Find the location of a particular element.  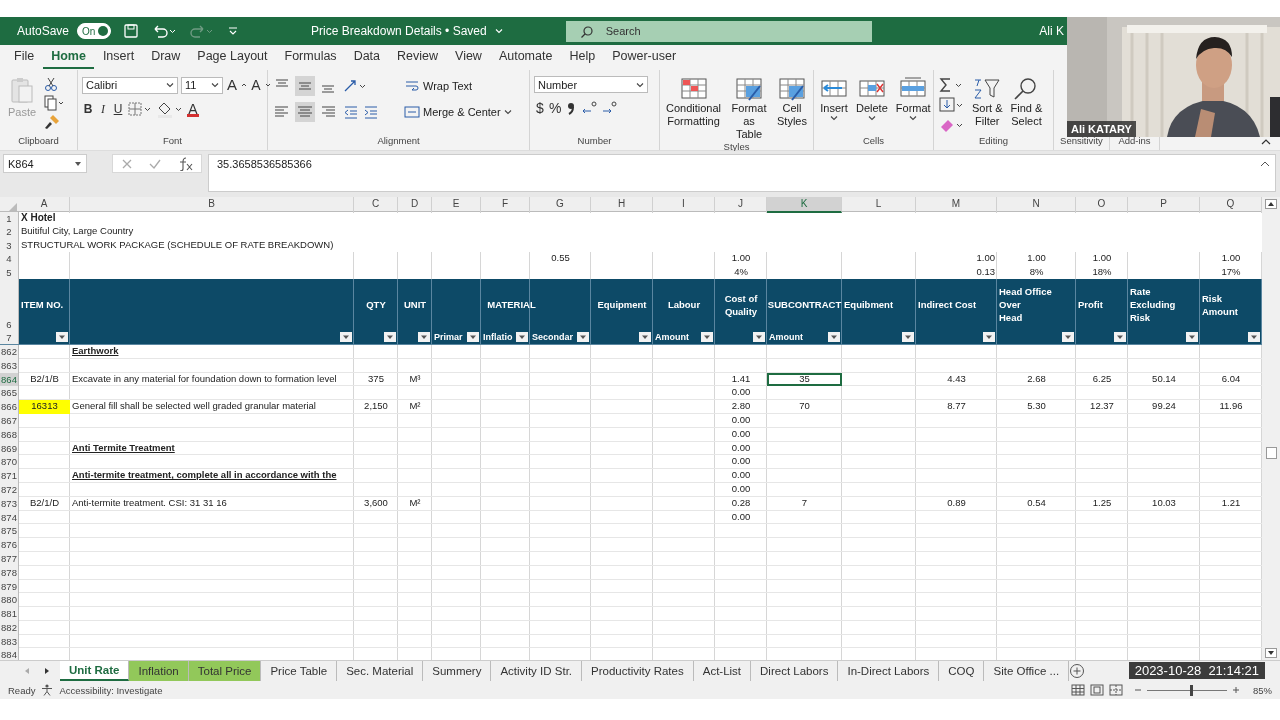

group-label: Styles is located at coordinates (736, 146).